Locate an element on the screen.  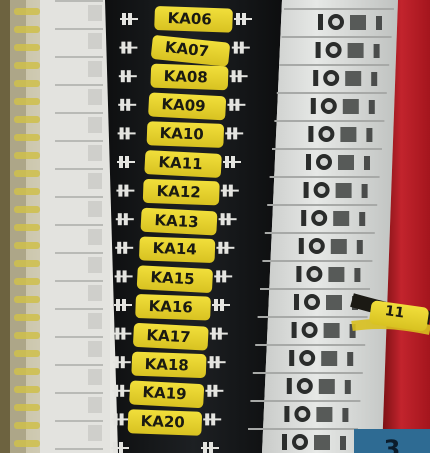
terminal-label-text: KA20 is located at coordinates (163, 422).